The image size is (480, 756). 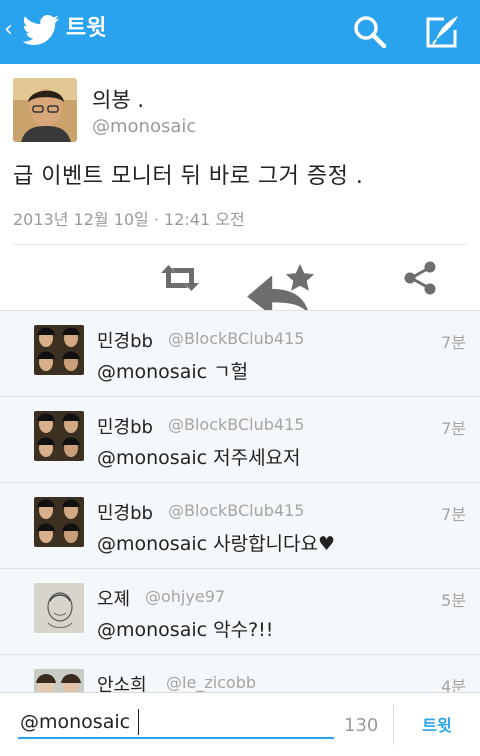 I want to click on reply-text: @monosaic 사랑합니다요♥, so click(x=216, y=544).